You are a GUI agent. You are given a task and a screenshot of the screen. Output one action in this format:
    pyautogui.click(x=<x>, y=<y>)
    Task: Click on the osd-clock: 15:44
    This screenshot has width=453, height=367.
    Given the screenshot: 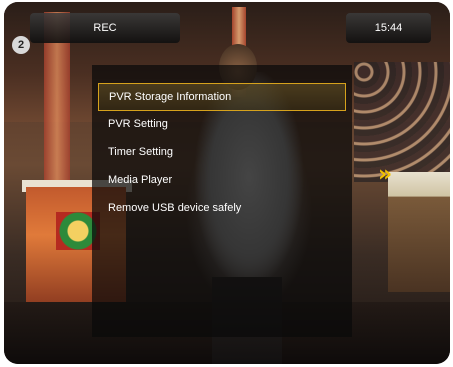 What is the action you would take?
    pyautogui.click(x=388, y=28)
    